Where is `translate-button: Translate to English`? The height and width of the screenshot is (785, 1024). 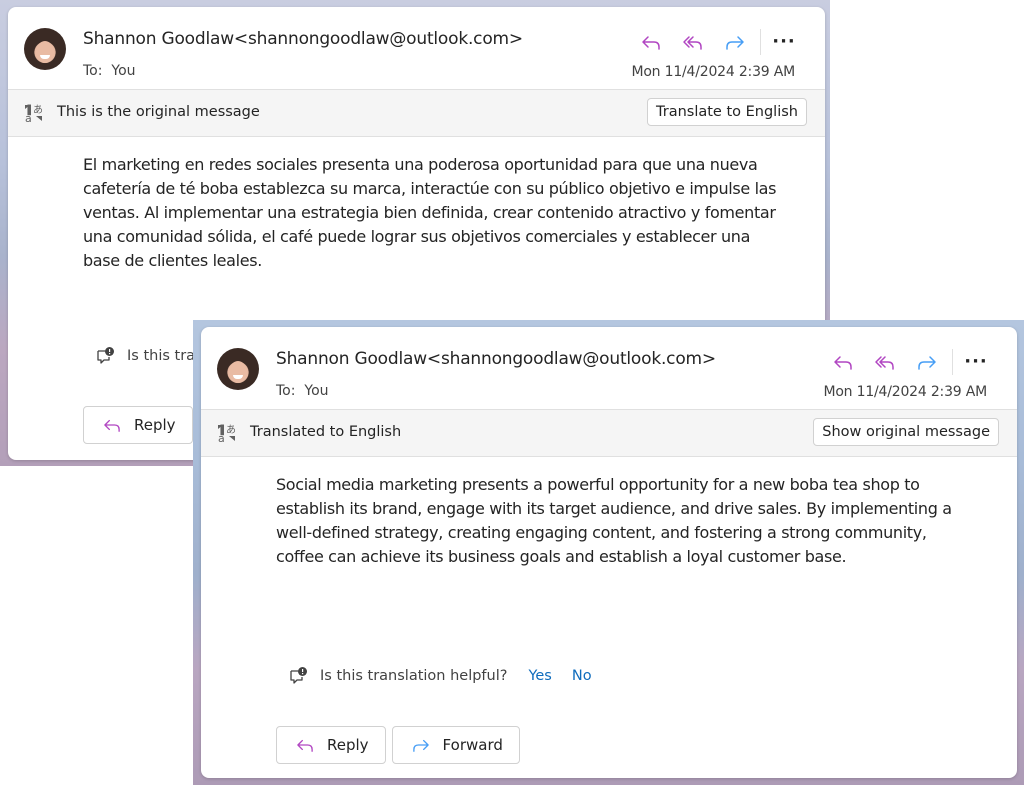
translate-button: Translate to English is located at coordinates (727, 112).